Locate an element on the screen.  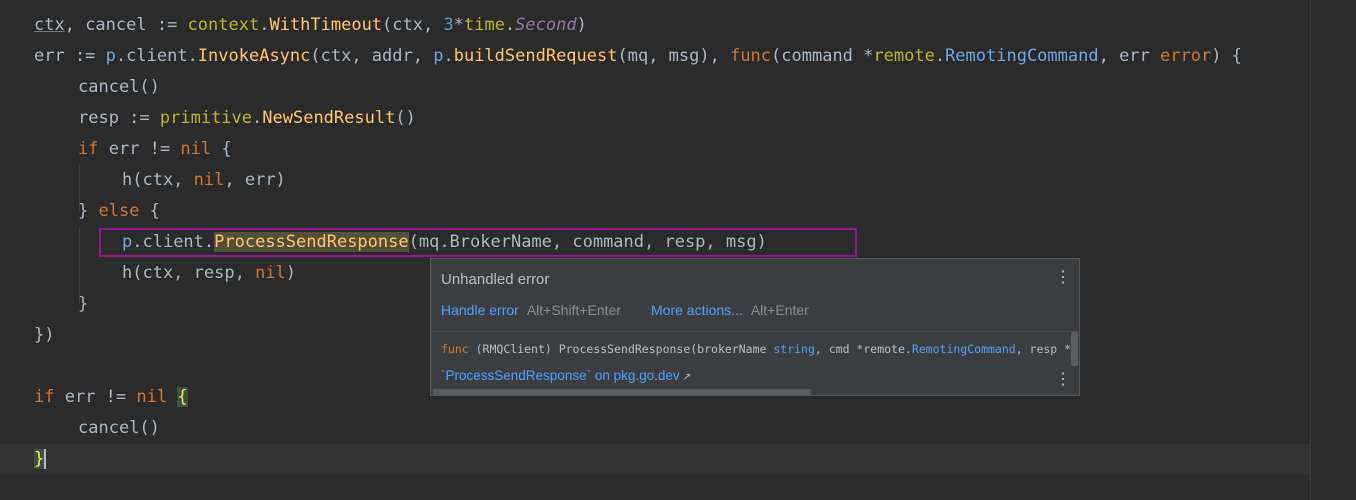
code-line-3: cancel() is located at coordinates (119, 87).